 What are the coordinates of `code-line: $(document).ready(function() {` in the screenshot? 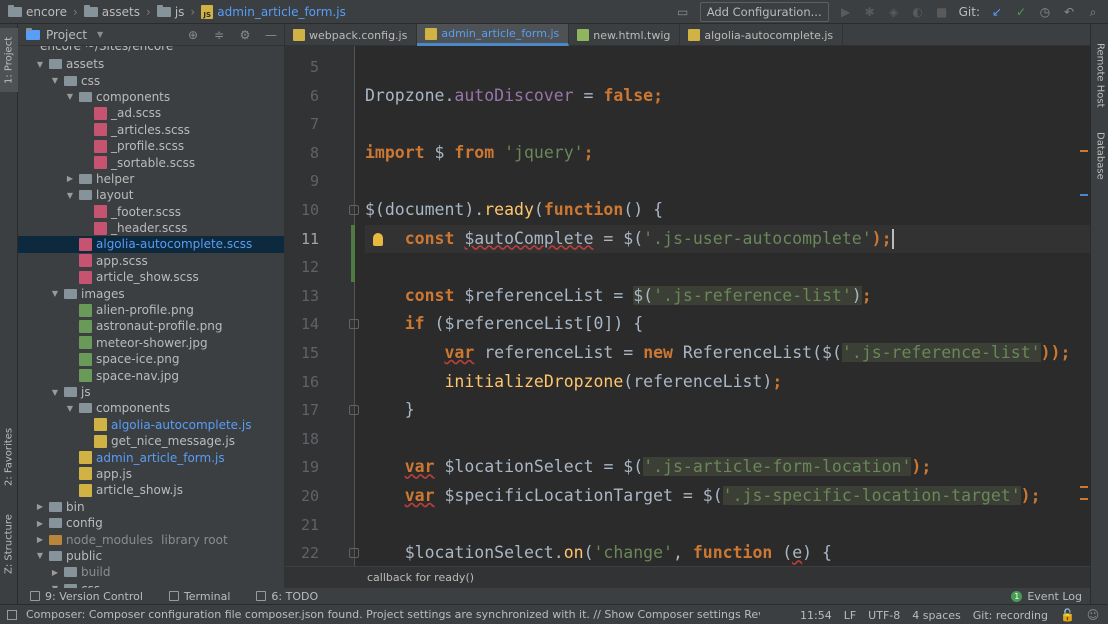 It's located at (727, 210).